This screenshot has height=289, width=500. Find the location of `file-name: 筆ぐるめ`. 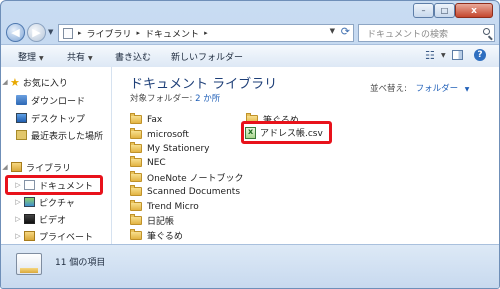

file-name: 筆ぐるめ is located at coordinates (165, 237).